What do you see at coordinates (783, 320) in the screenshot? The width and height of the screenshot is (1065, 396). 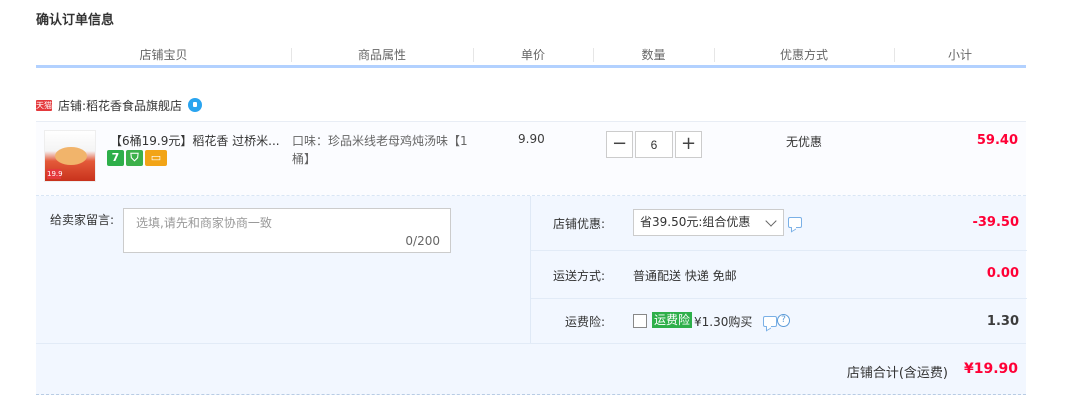 I see `help-icon: ?` at bounding box center [783, 320].